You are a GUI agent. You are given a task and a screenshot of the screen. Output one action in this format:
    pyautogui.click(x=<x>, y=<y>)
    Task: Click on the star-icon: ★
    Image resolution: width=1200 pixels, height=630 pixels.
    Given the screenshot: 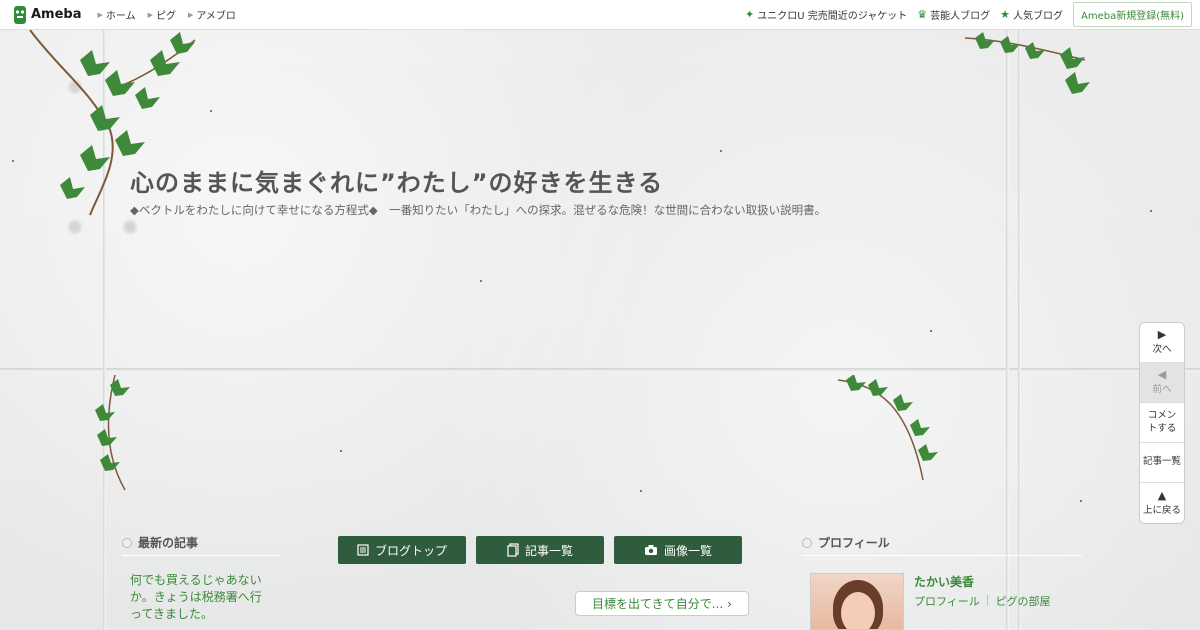 What is the action you would take?
    pyautogui.click(x=1005, y=14)
    